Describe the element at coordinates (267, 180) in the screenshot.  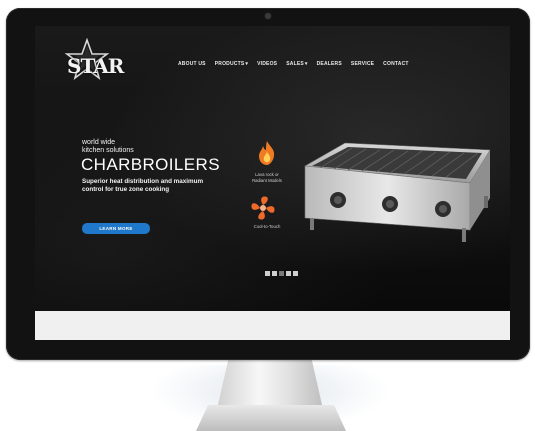
I see `feature-label-radiant: Radiant Models` at that location.